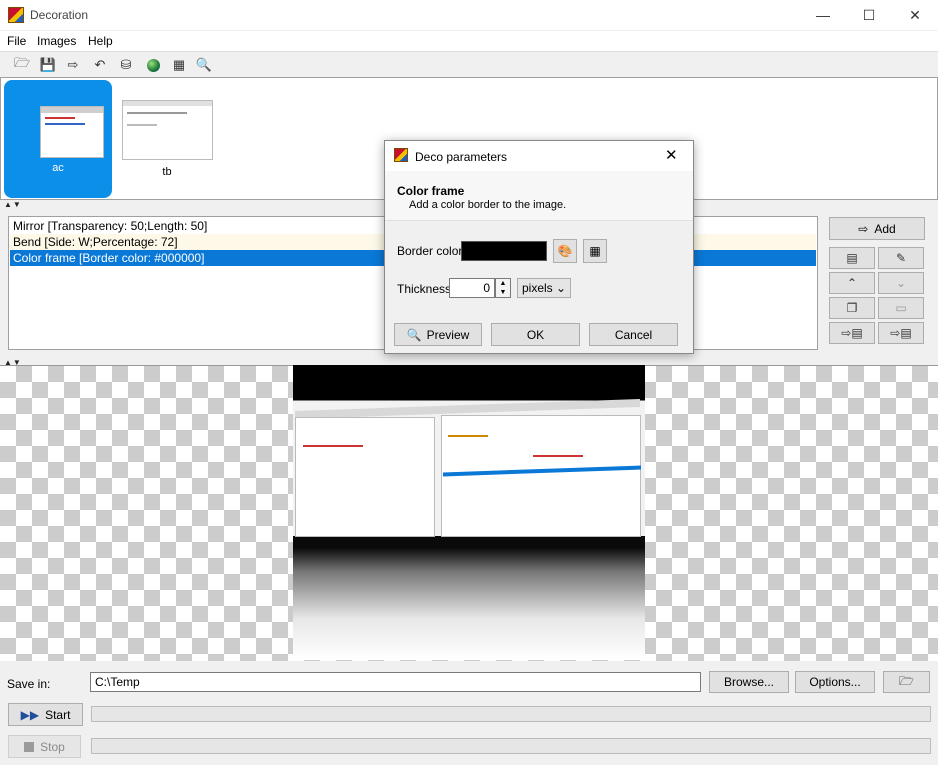 The height and width of the screenshot is (765, 938). Describe the element at coordinates (204, 65) in the screenshot. I see `zoom-icon: 🔍` at that location.